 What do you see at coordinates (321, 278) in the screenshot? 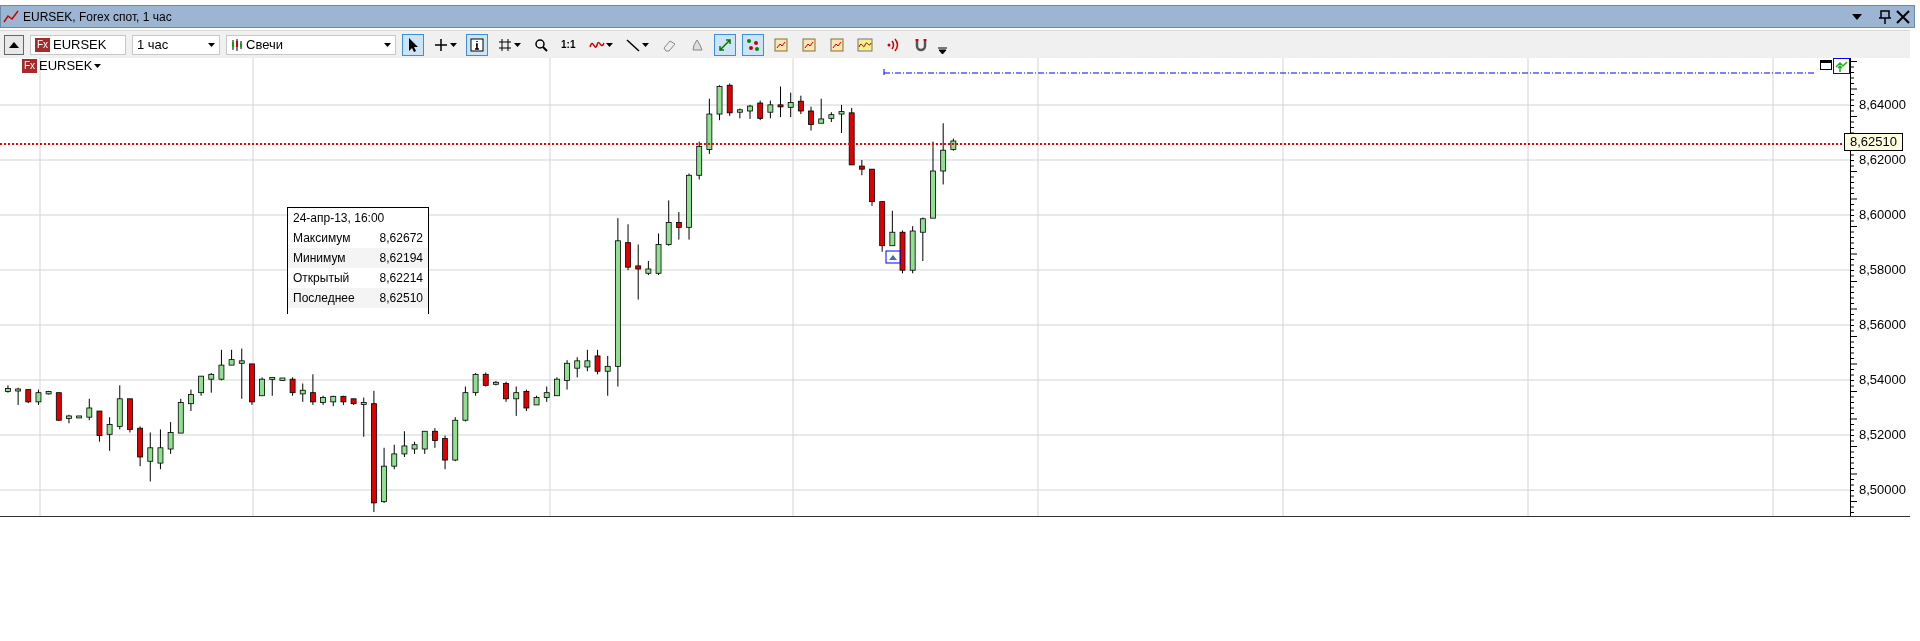
I see `tooltip-label: Открытый` at bounding box center [321, 278].